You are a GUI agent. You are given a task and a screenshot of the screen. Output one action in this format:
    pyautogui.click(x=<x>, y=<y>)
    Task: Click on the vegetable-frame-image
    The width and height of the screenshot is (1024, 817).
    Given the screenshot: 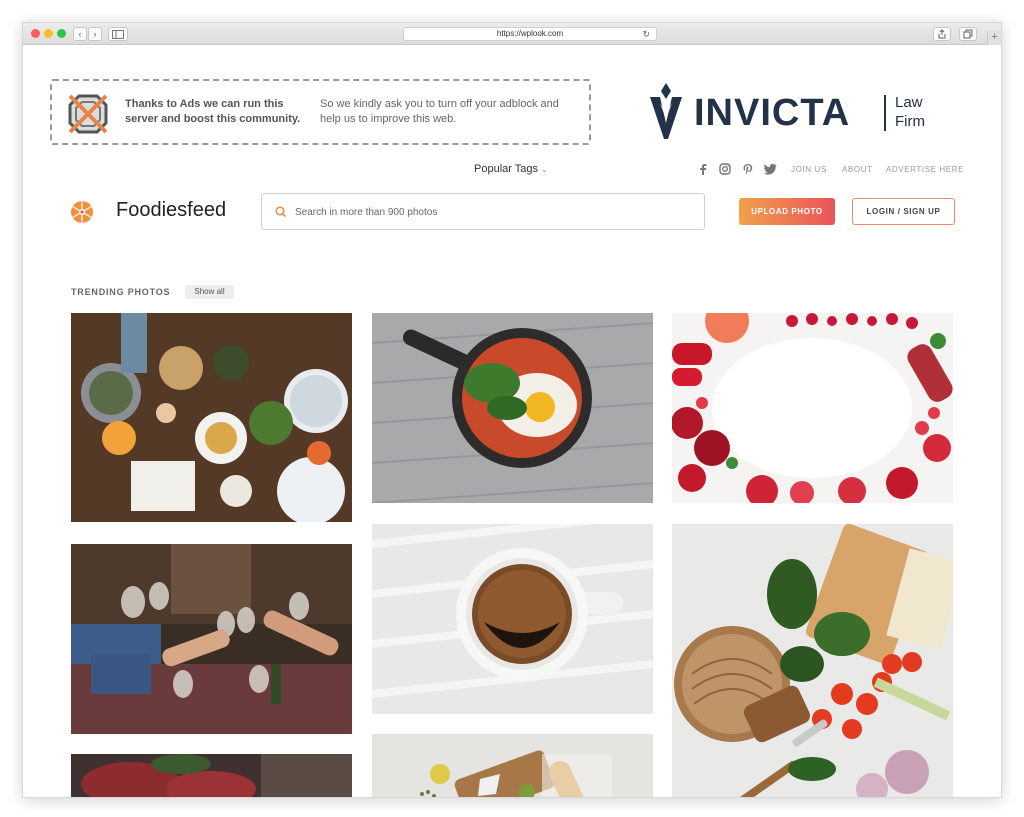 What is the action you would take?
    pyautogui.click(x=812, y=408)
    